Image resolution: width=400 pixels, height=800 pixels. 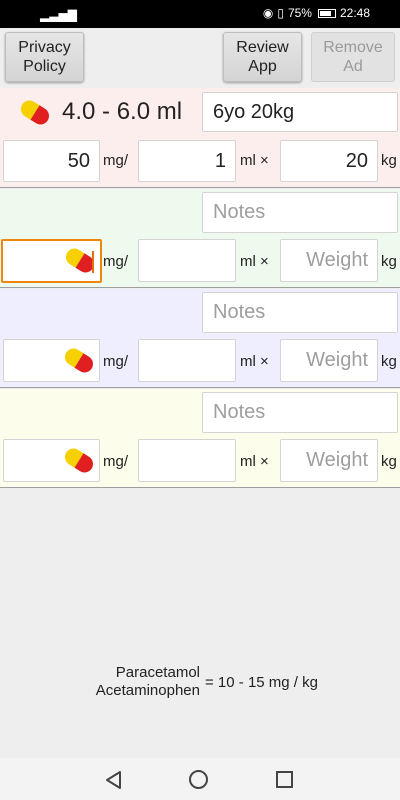 What do you see at coordinates (326, 13) in the screenshot?
I see `battery-icon` at bounding box center [326, 13].